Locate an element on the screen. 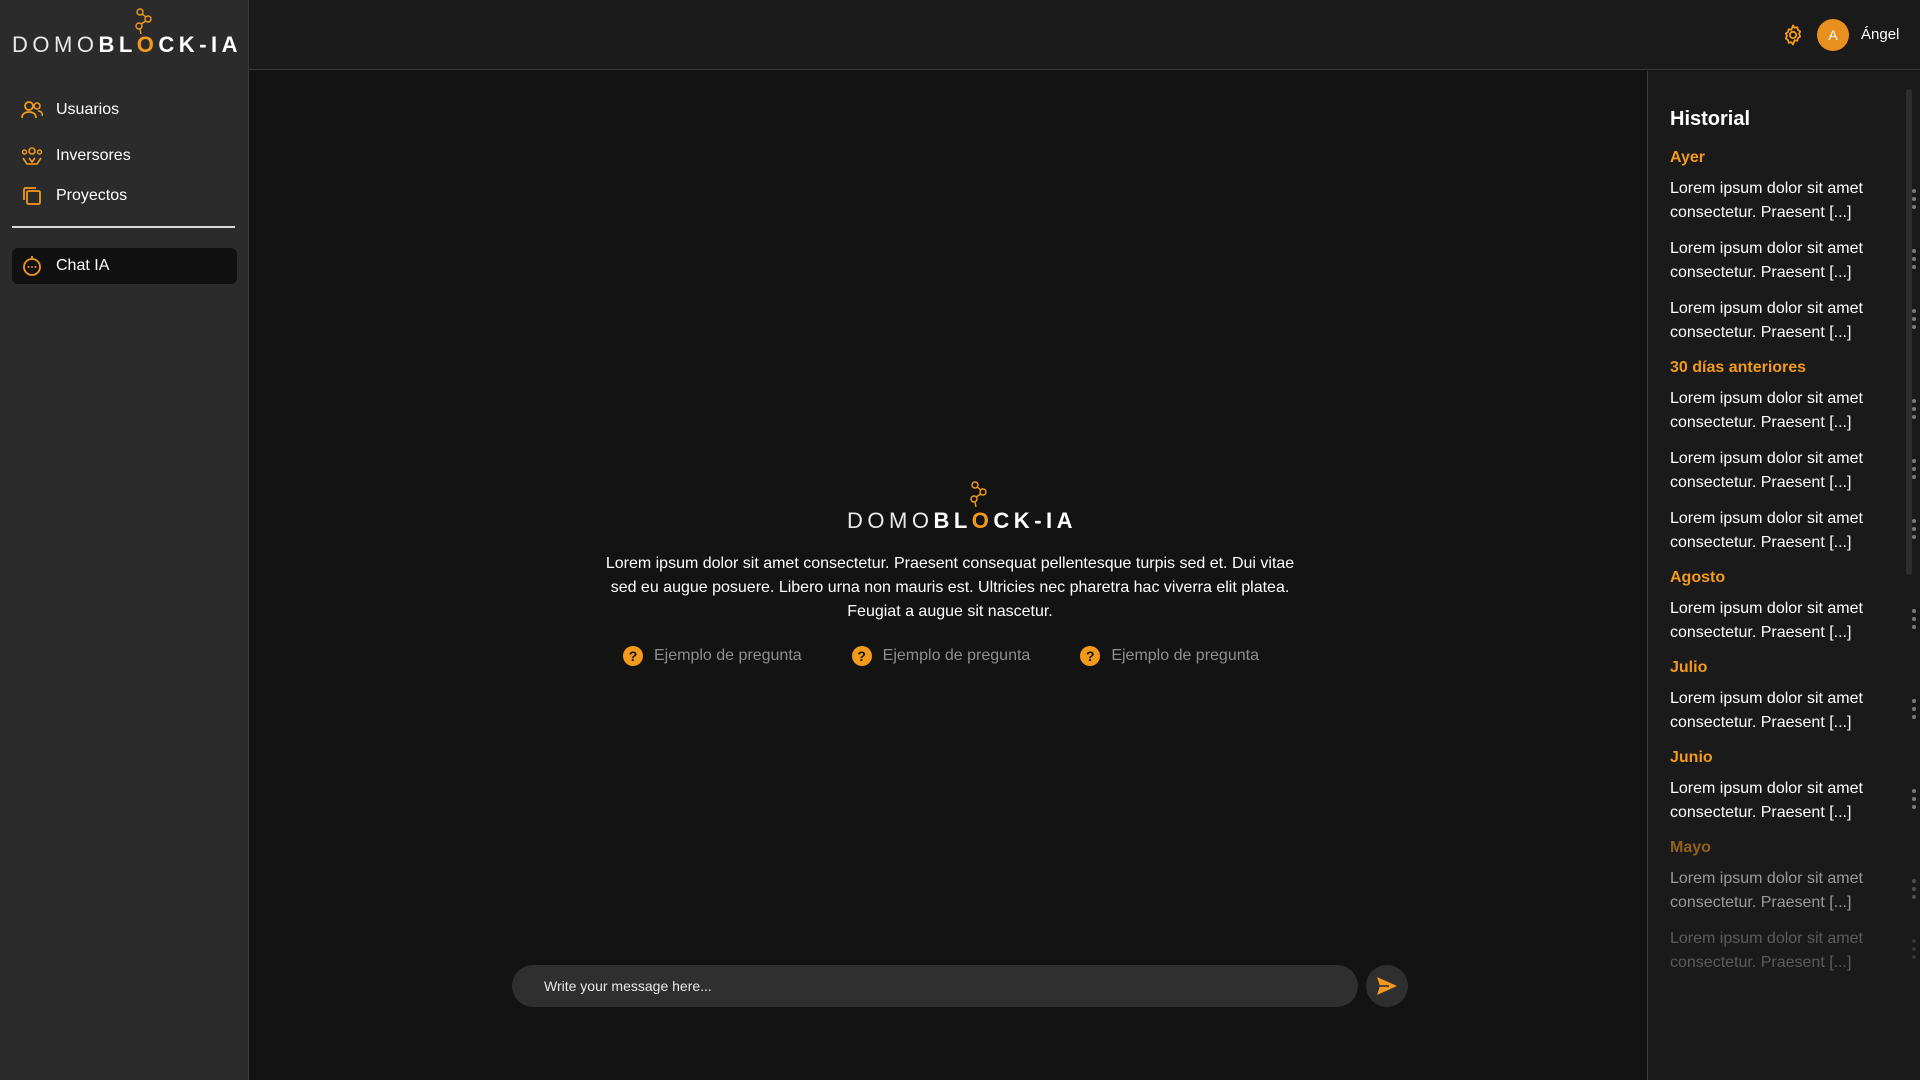 This screenshot has width=1920, height=1080. send-button is located at coordinates (1387, 986).